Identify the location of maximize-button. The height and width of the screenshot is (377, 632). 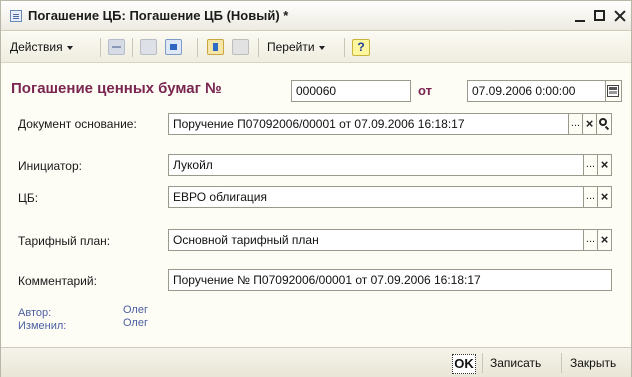
(600, 16).